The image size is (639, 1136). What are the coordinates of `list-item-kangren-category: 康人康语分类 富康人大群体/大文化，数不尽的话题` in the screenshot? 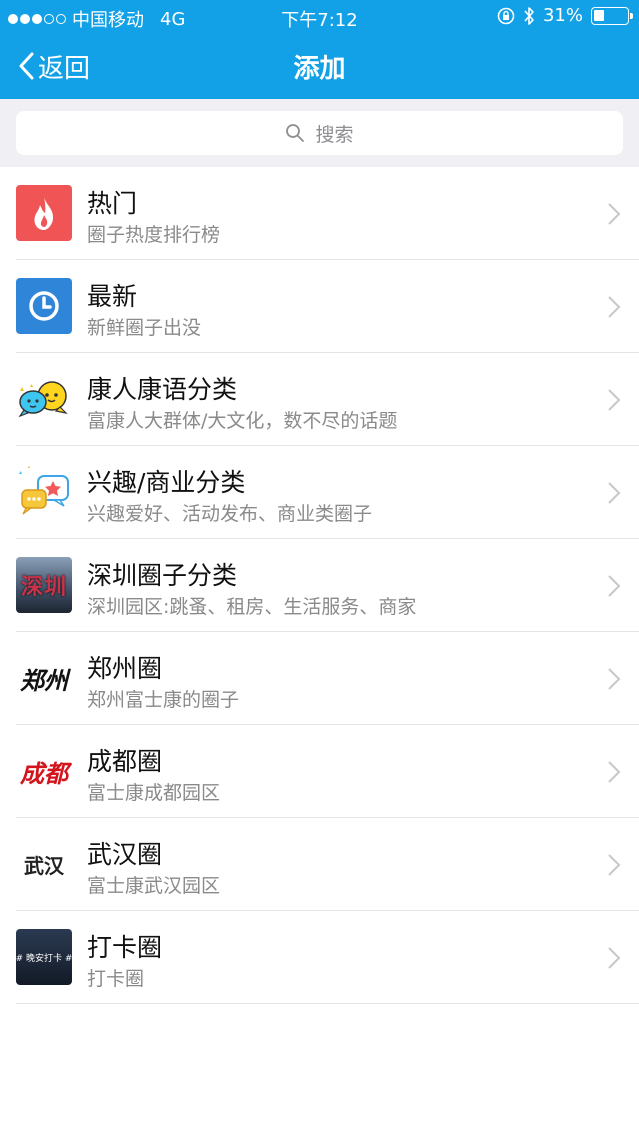 It's located at (319, 399).